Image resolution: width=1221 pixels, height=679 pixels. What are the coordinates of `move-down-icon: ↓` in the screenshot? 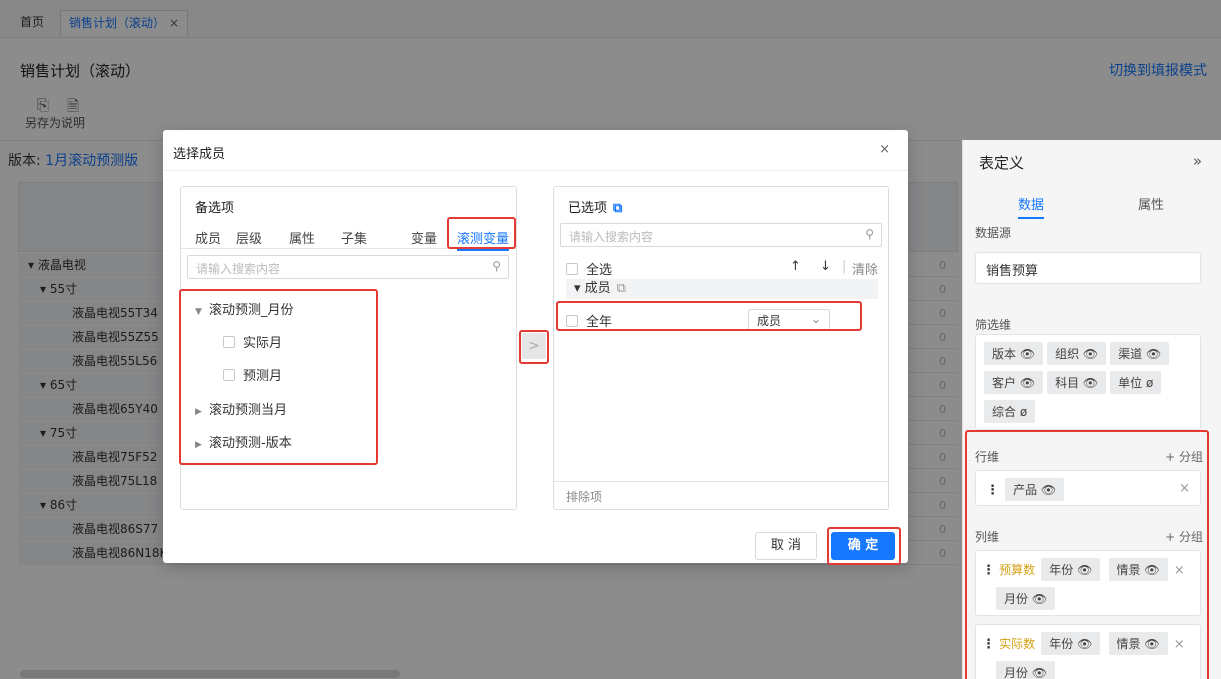 It's located at (825, 266).